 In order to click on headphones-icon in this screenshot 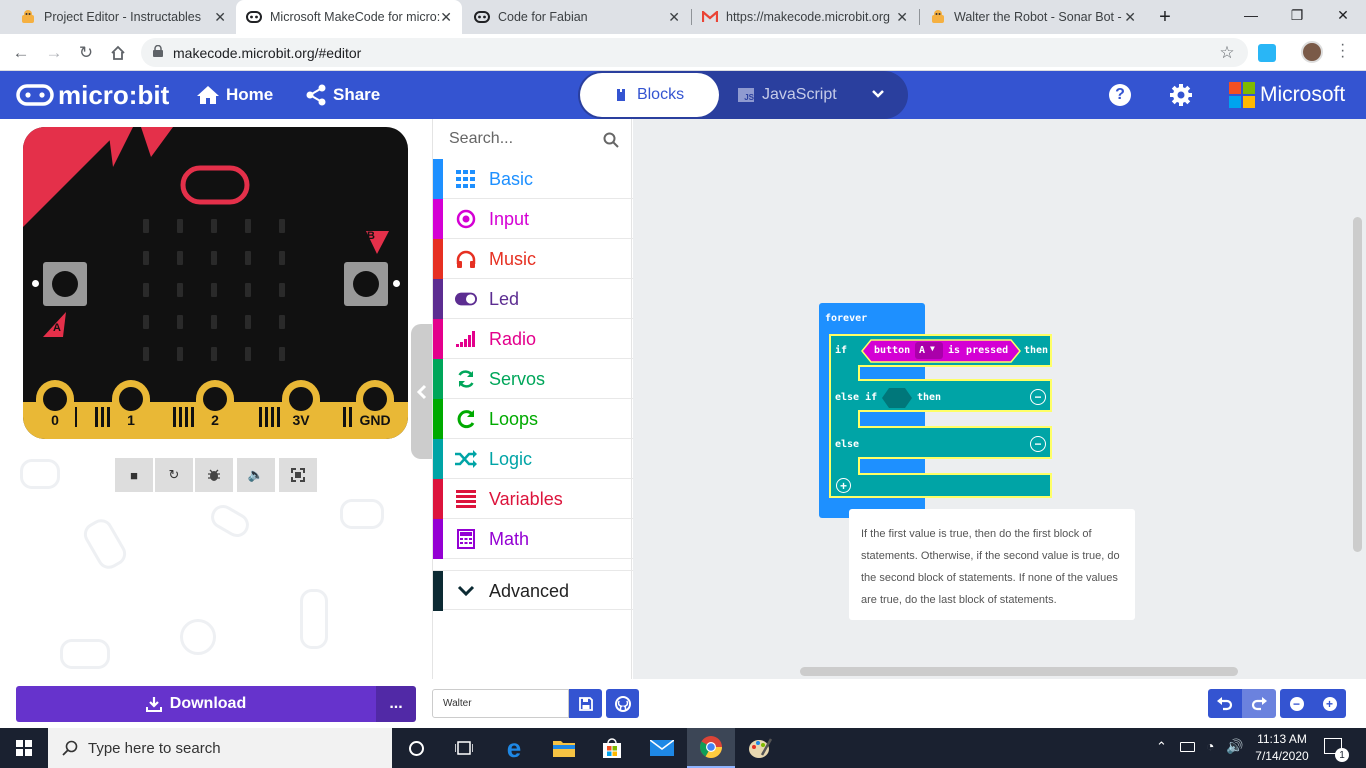, I will do `click(466, 259)`.